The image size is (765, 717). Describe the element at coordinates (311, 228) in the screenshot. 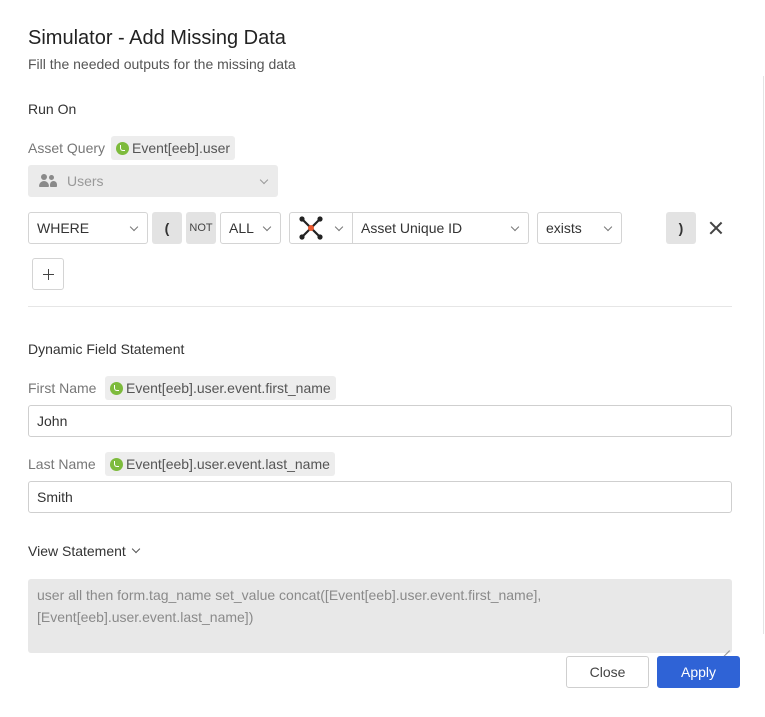

I see `network-nodes-icon` at that location.